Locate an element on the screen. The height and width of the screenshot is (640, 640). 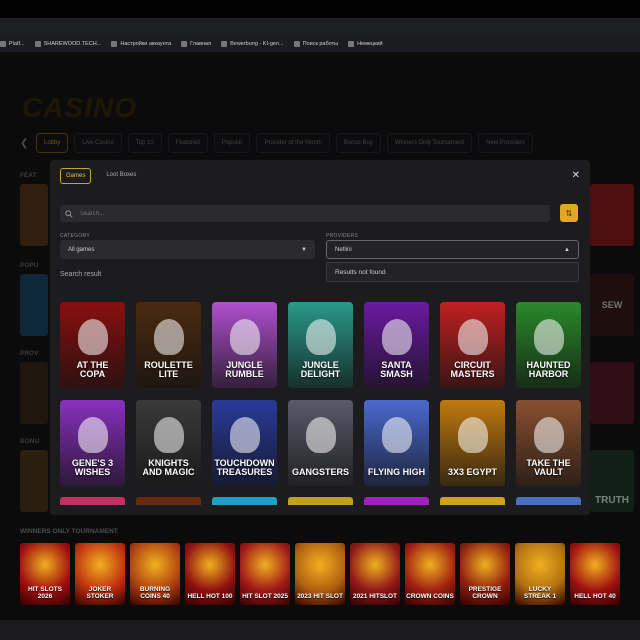
tournament-game-card: JOKER STOKER is located at coordinates (100, 574).